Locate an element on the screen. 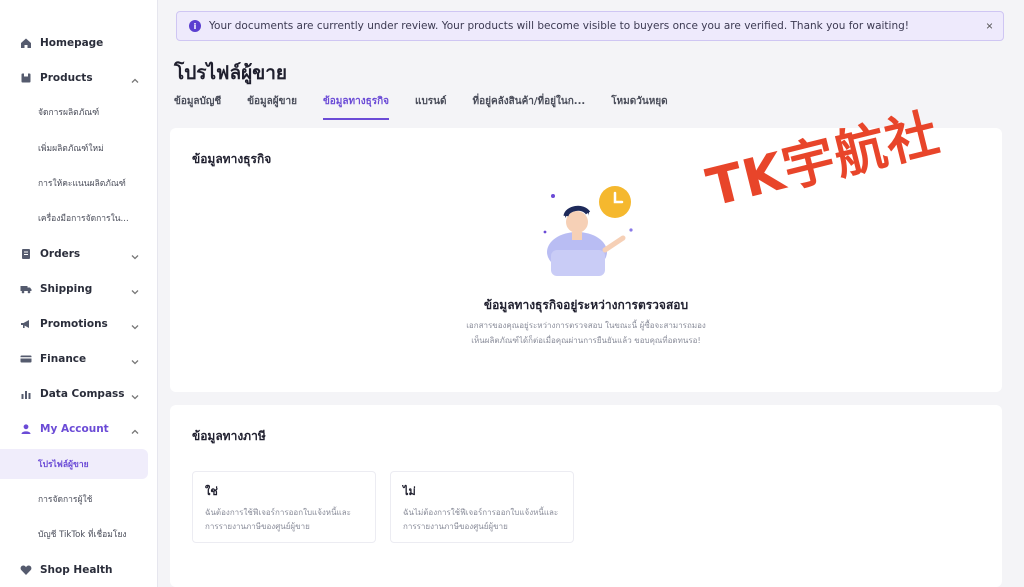  sidebar-item-data-compass: Data Compass is located at coordinates (78, 394).